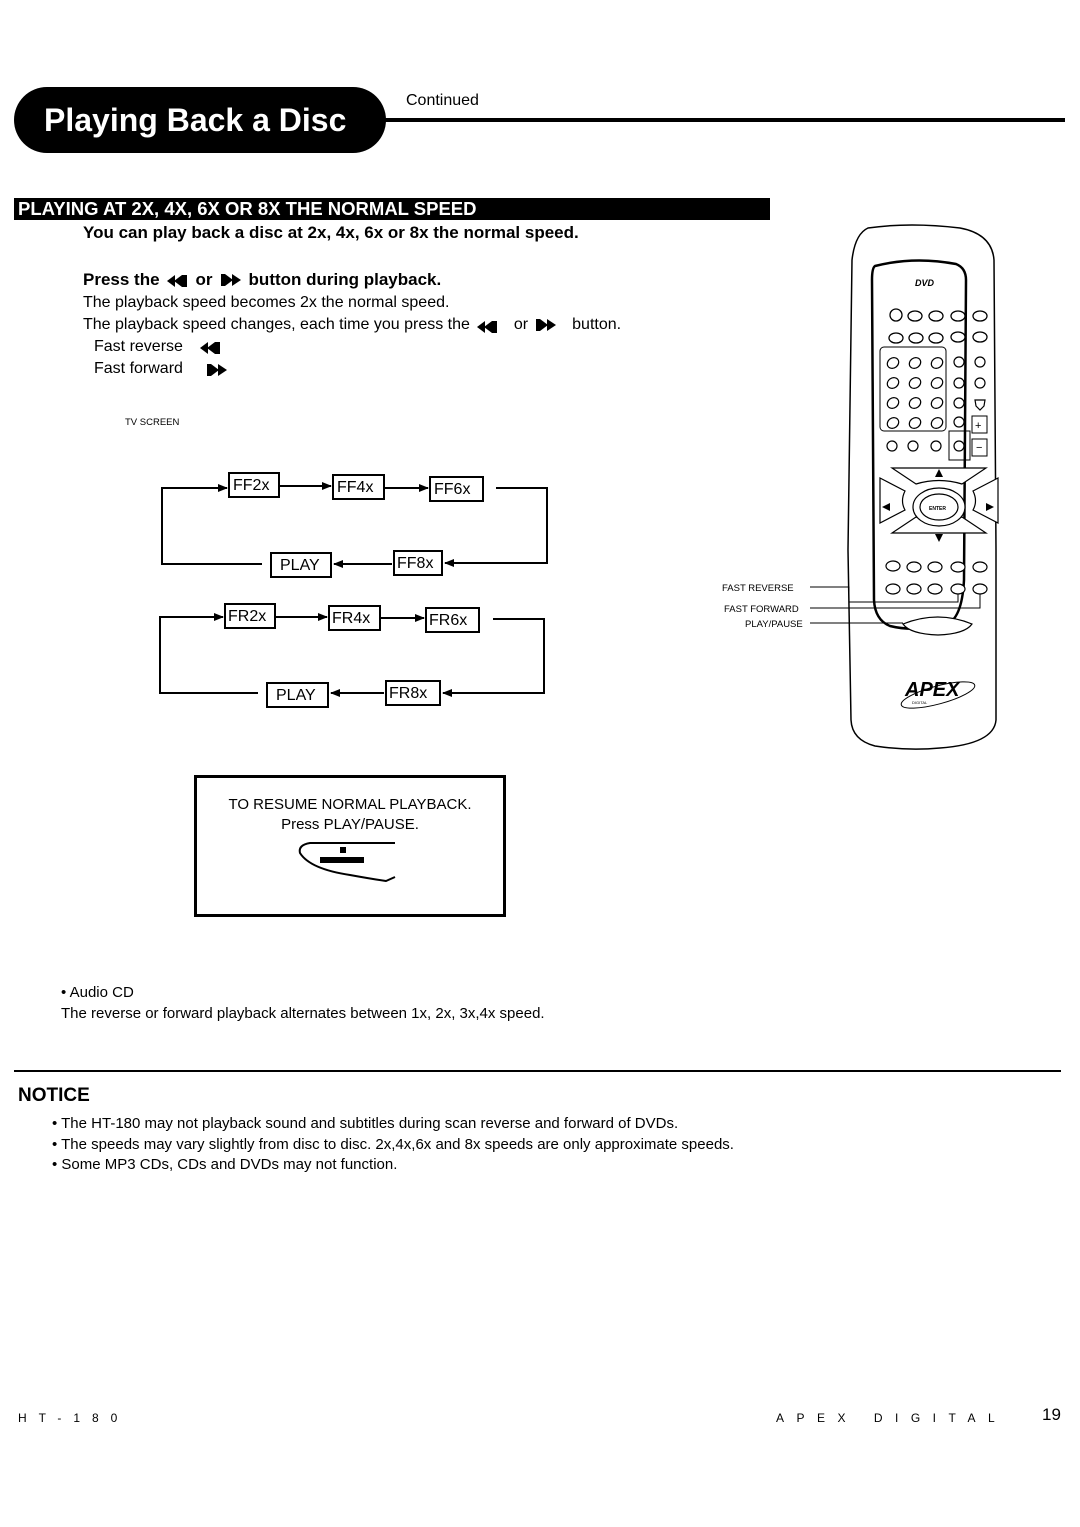  I want to click on fast-reverse-callout: FAST REVERSE, so click(758, 588).